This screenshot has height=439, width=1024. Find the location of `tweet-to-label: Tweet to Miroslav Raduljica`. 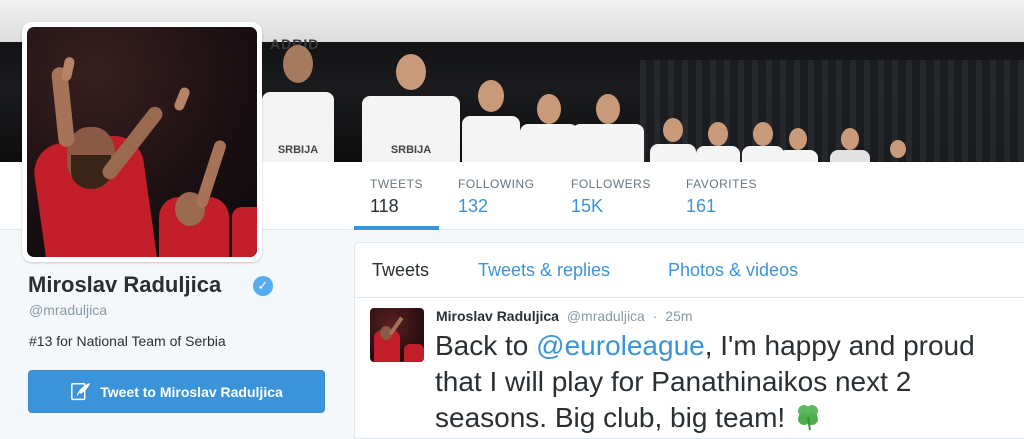

tweet-to-label: Tweet to Miroslav Raduljica is located at coordinates (191, 391).